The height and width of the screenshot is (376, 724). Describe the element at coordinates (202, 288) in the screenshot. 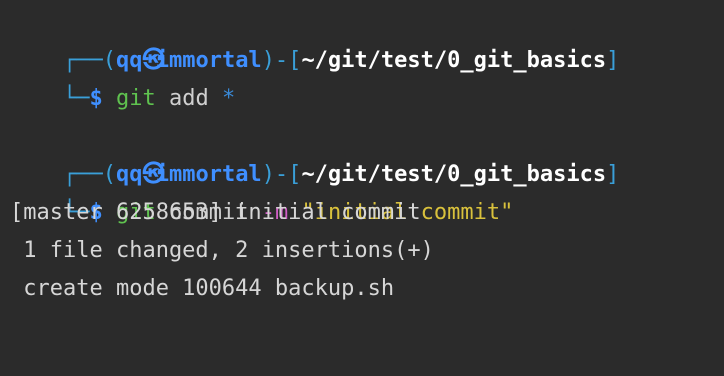

I see `output-line: create mode 100644 backup.sh` at that location.